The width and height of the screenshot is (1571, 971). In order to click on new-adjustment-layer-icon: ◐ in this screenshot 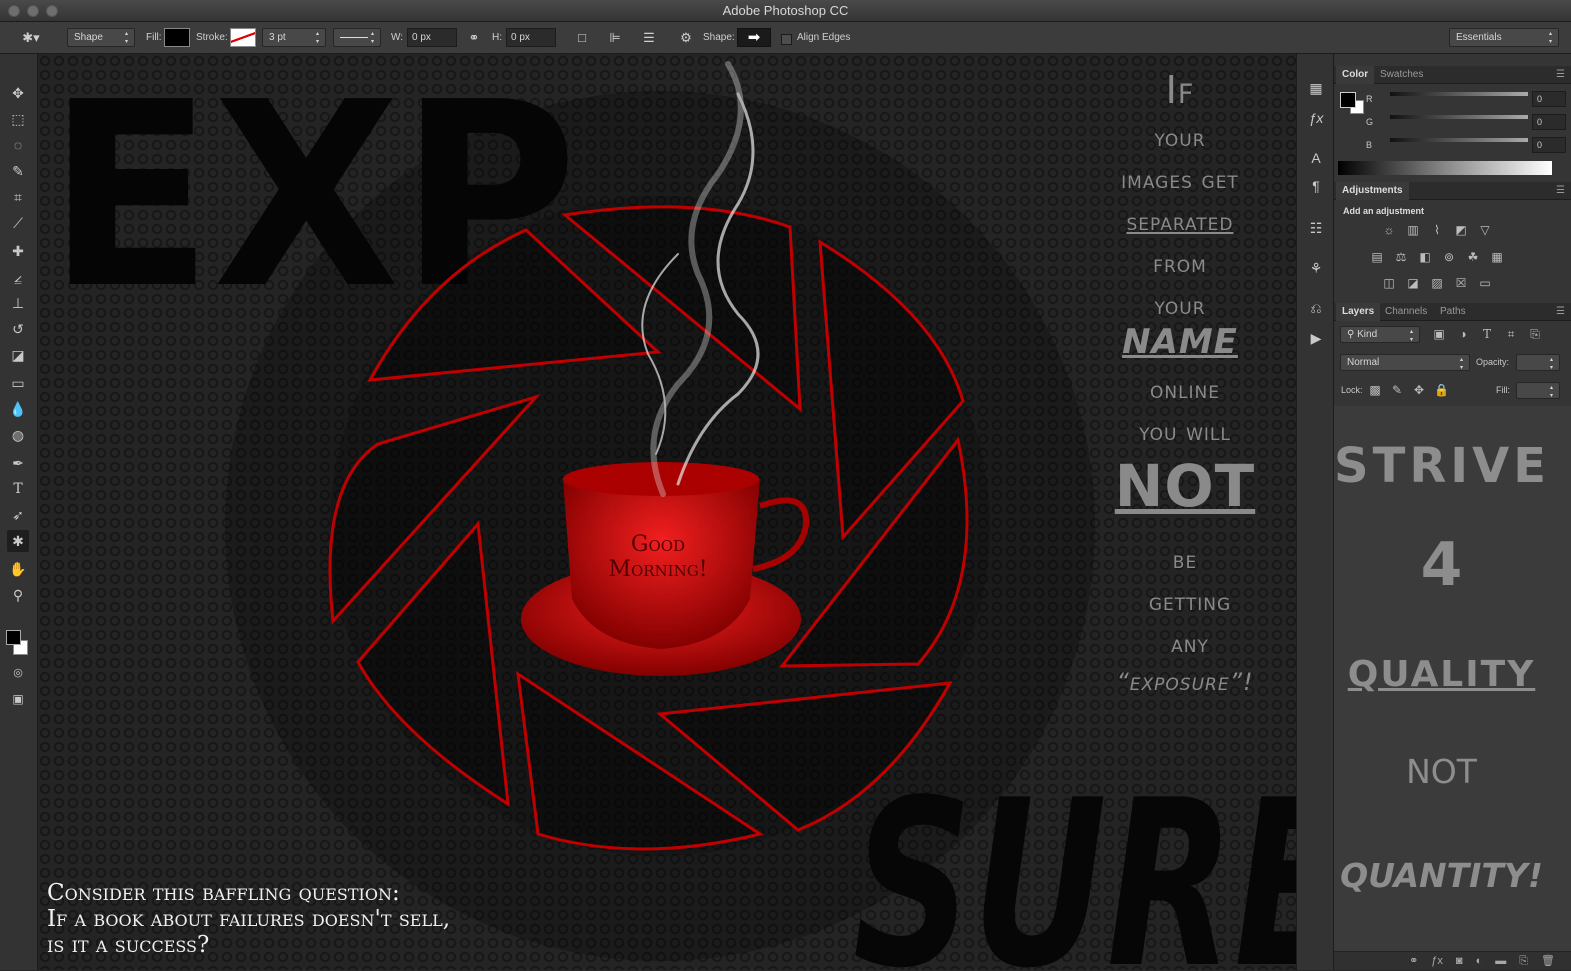, I will do `click(1479, 961)`.